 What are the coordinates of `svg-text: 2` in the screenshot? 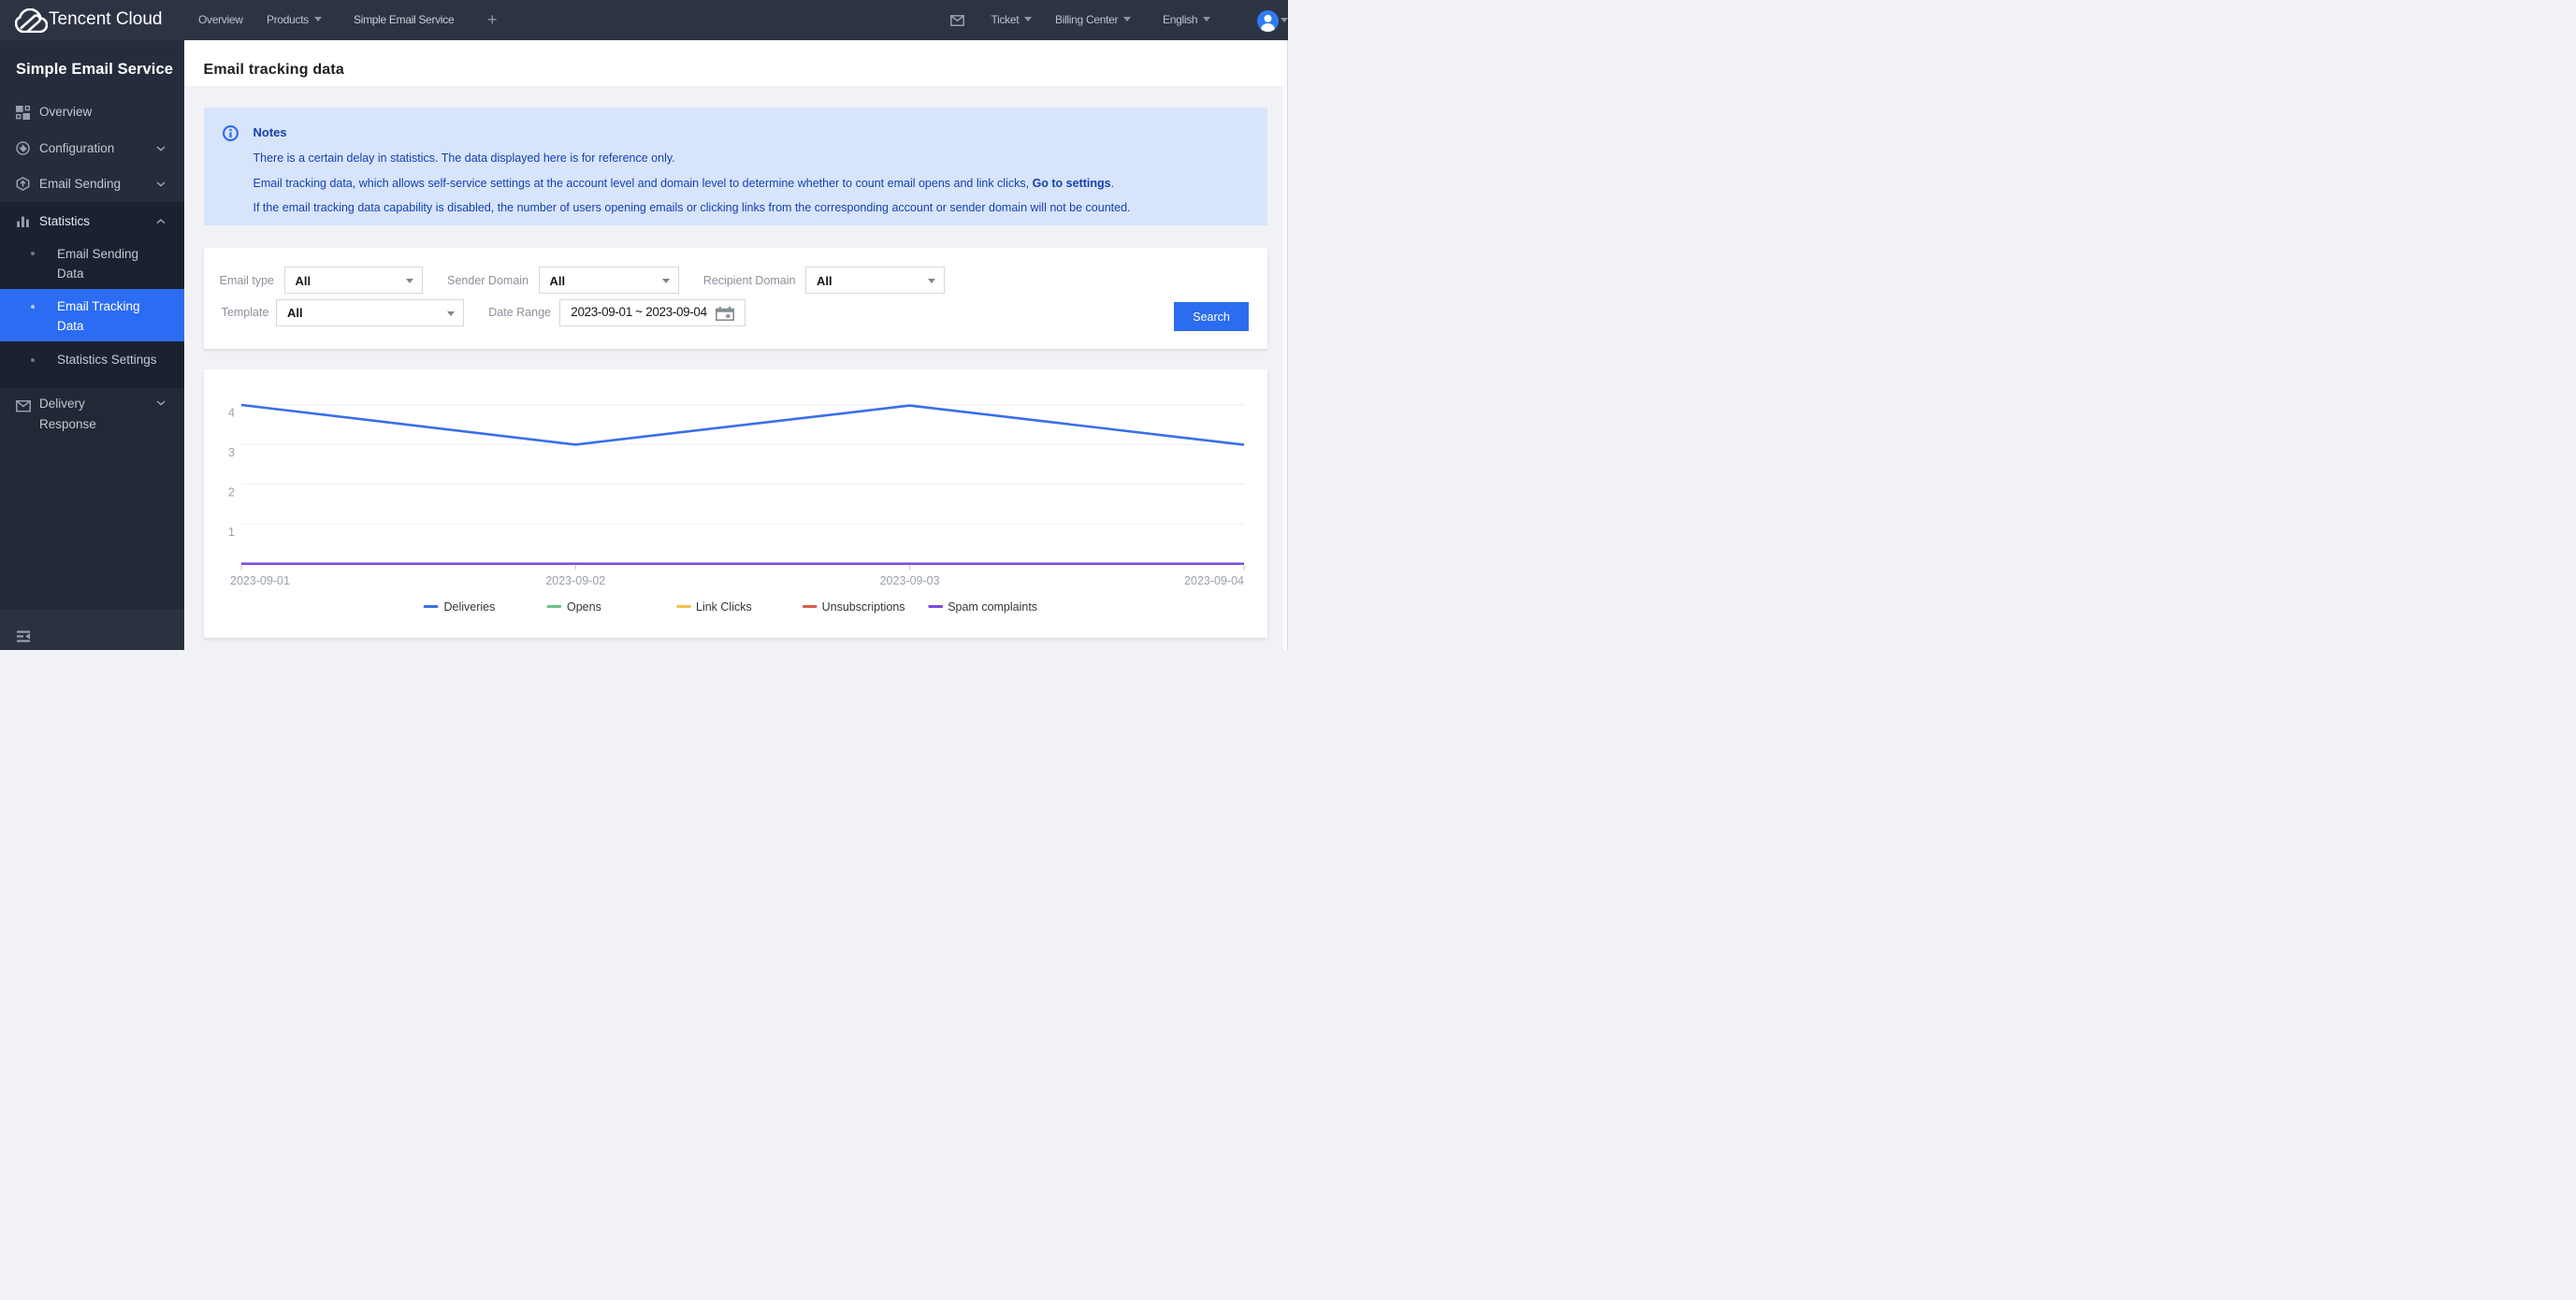 It's located at (231, 491).